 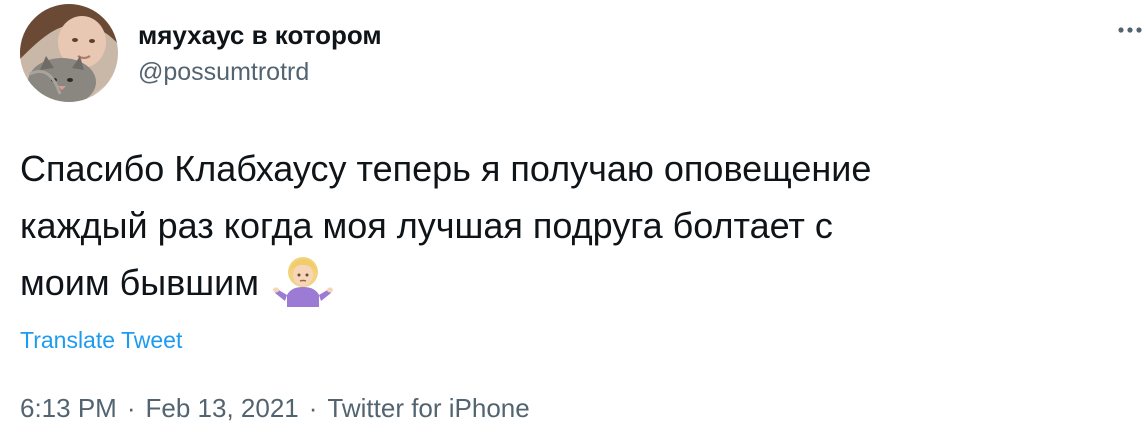 What do you see at coordinates (570, 288) in the screenshot?
I see `tweet-text-line: моим бывшим` at bounding box center [570, 288].